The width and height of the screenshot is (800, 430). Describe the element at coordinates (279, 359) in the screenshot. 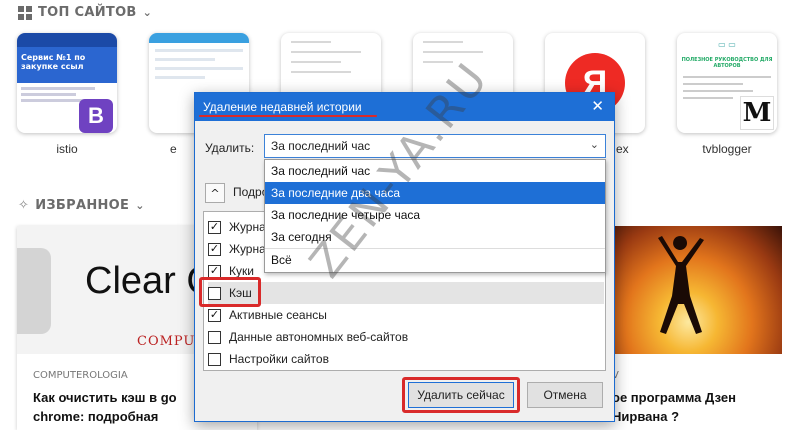

I see `checkbox-label: Настройки сайтов` at that location.